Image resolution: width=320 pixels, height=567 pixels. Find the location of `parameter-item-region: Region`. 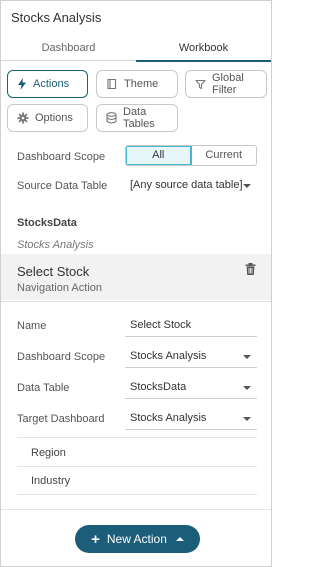

parameter-item-region: Region is located at coordinates (48, 453).